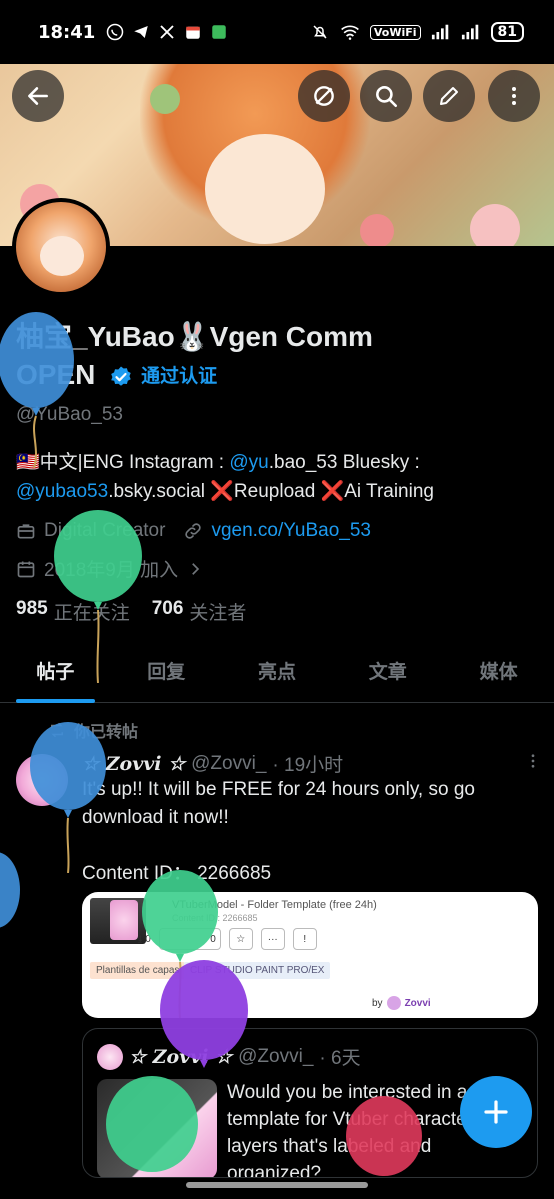  What do you see at coordinates (57, 730) in the screenshot?
I see `repost-icon` at bounding box center [57, 730].